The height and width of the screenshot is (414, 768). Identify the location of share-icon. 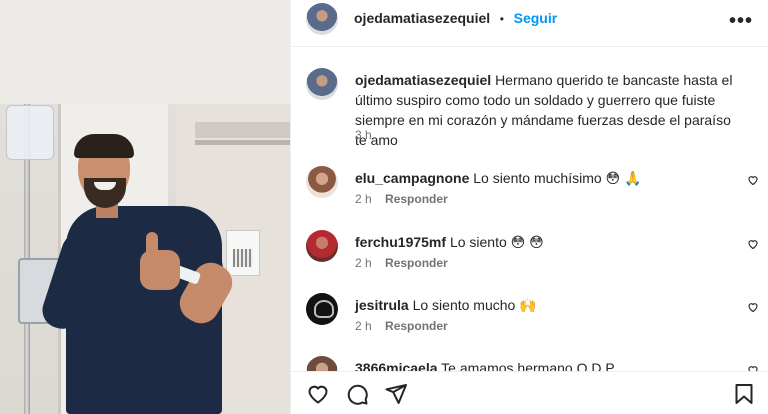
(396, 394).